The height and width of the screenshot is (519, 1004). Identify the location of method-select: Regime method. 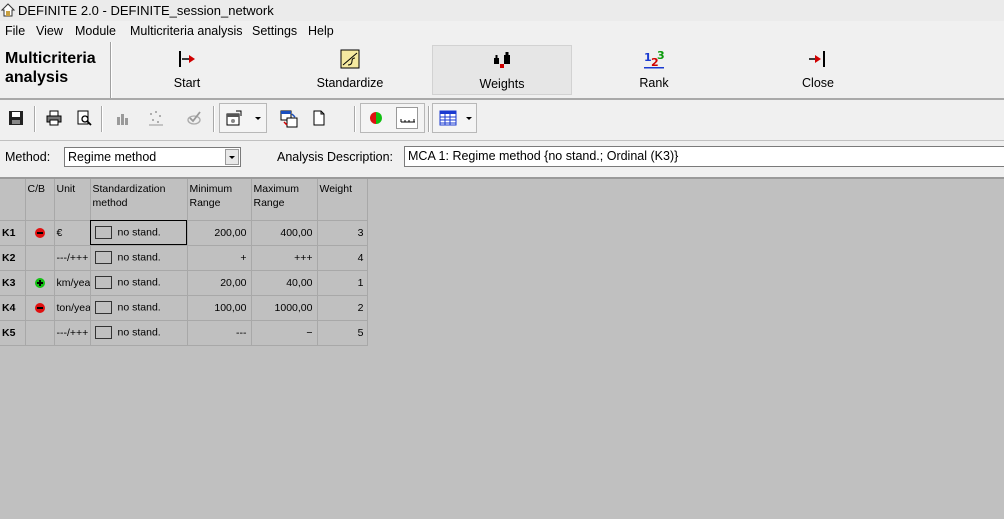
(152, 157).